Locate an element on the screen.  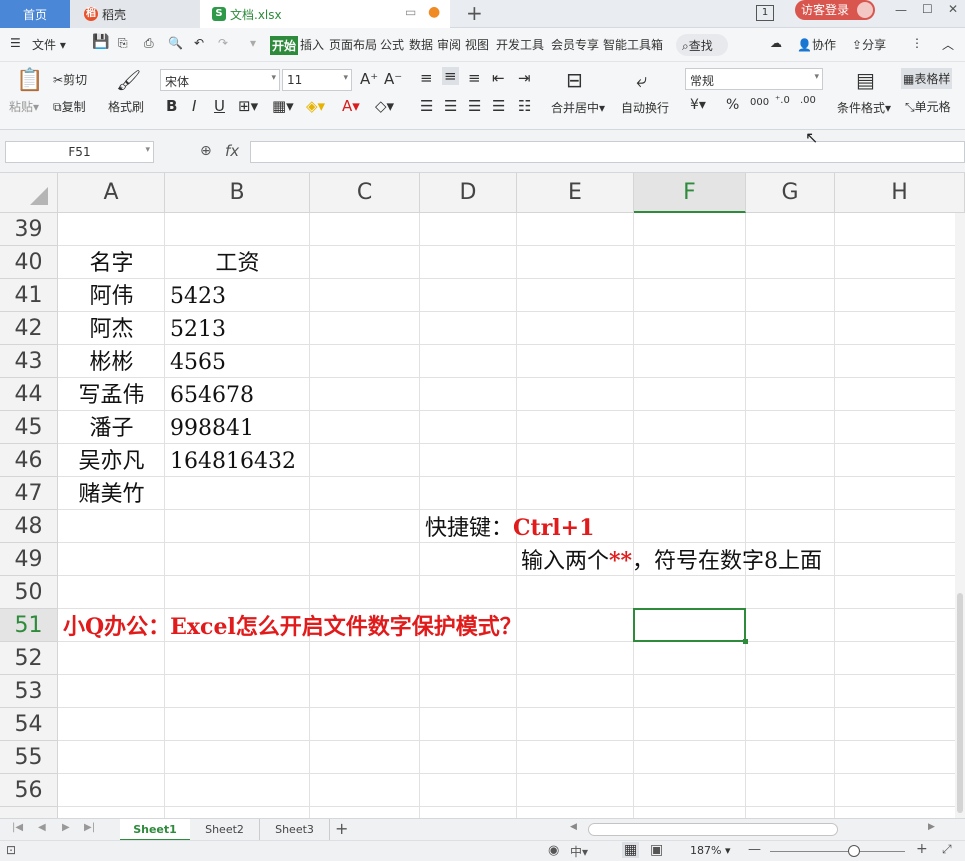
increase-font-icon: A⁺ is located at coordinates (369, 79).